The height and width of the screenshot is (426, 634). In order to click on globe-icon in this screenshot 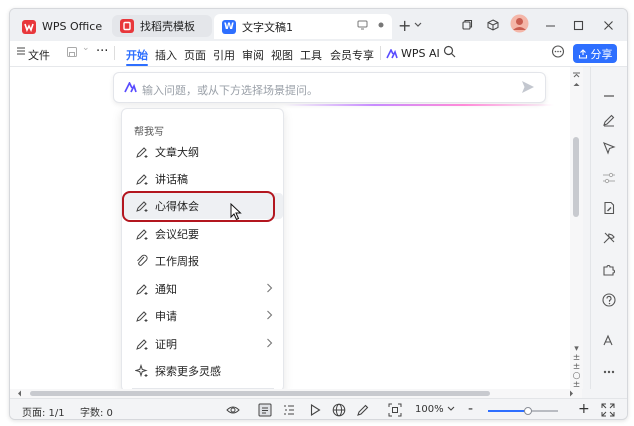, I will do `click(339, 410)`.